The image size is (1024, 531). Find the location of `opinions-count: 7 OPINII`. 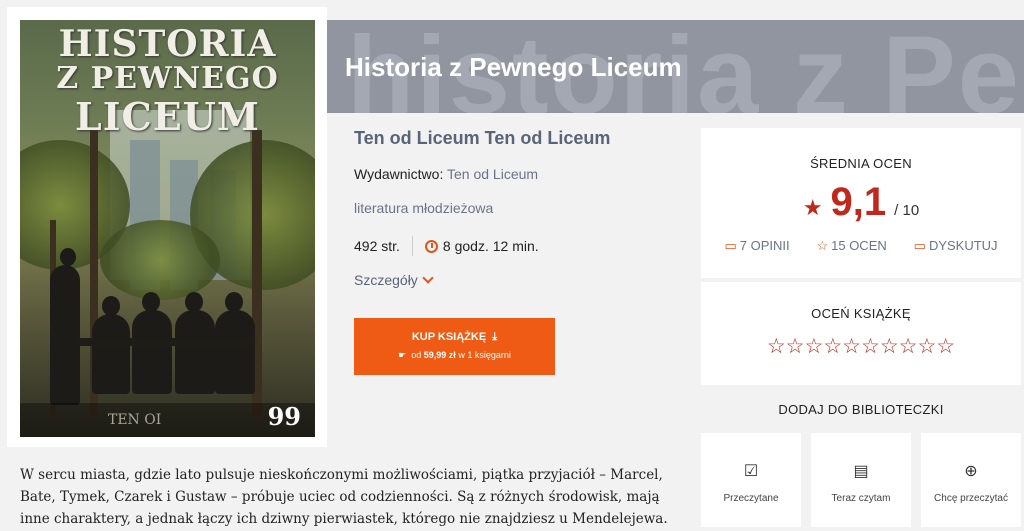

opinions-count: 7 OPINII is located at coordinates (764, 245).